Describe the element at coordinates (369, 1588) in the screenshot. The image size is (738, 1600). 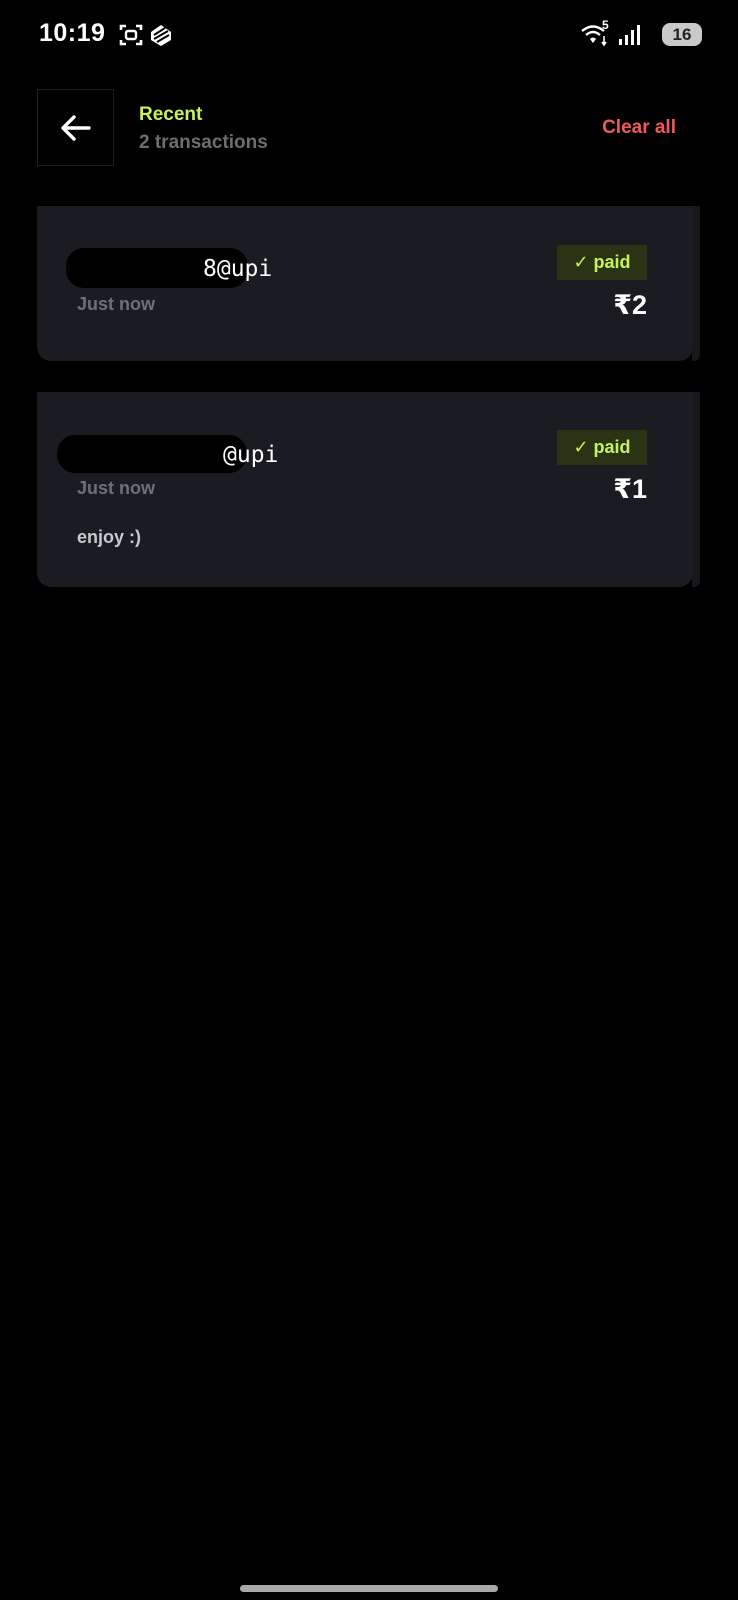
I see `home-indicator` at that location.